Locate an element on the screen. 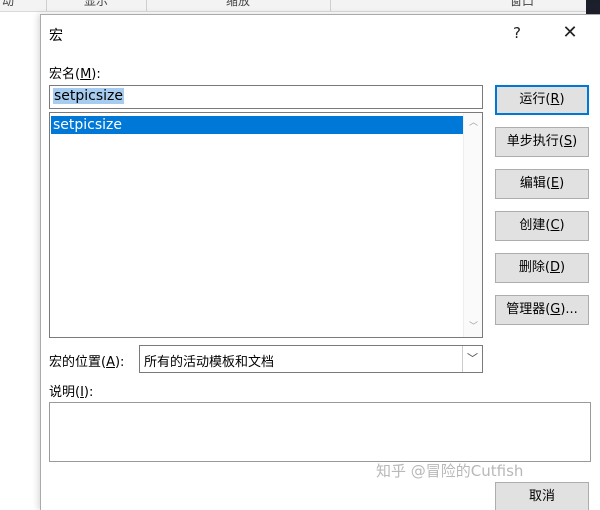 The width and height of the screenshot is (600, 510). create-button: 创建(C) is located at coordinates (542, 226).